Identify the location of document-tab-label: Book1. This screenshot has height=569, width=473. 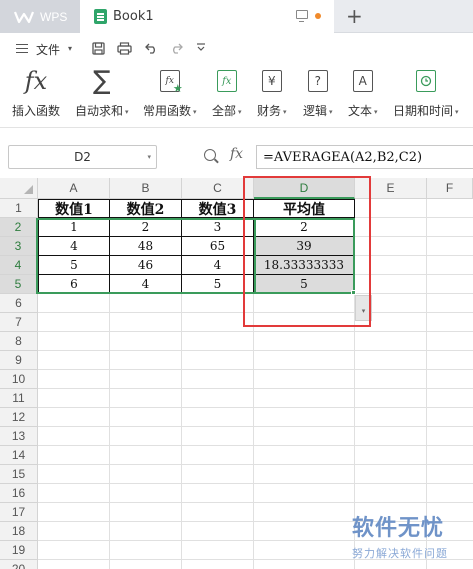
(133, 16).